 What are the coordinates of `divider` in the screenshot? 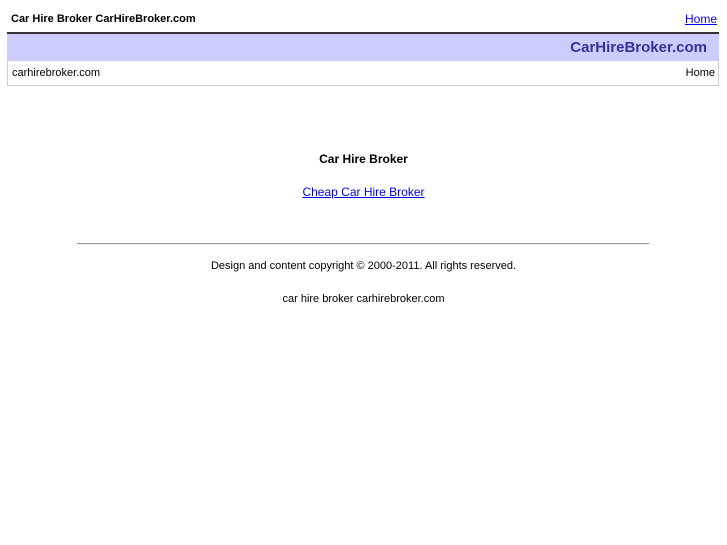 It's located at (363, 244).